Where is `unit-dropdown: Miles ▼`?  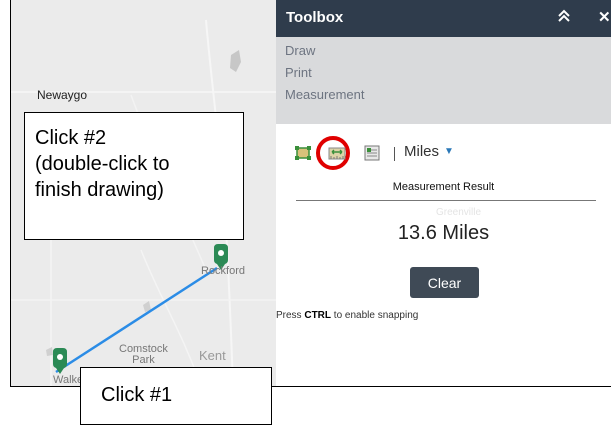 unit-dropdown: Miles ▼ is located at coordinates (429, 151).